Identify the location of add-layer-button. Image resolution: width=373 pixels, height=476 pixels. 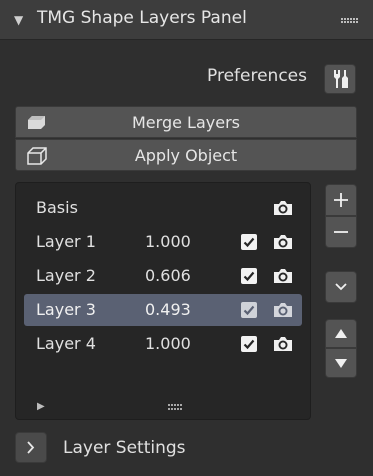
(341, 200).